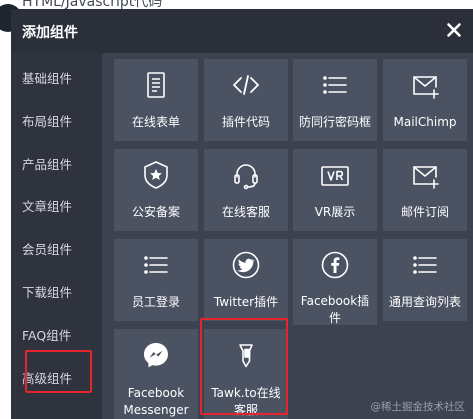 The image size is (473, 419). What do you see at coordinates (155, 122) in the screenshot?
I see `widget-label: 在线表单` at bounding box center [155, 122].